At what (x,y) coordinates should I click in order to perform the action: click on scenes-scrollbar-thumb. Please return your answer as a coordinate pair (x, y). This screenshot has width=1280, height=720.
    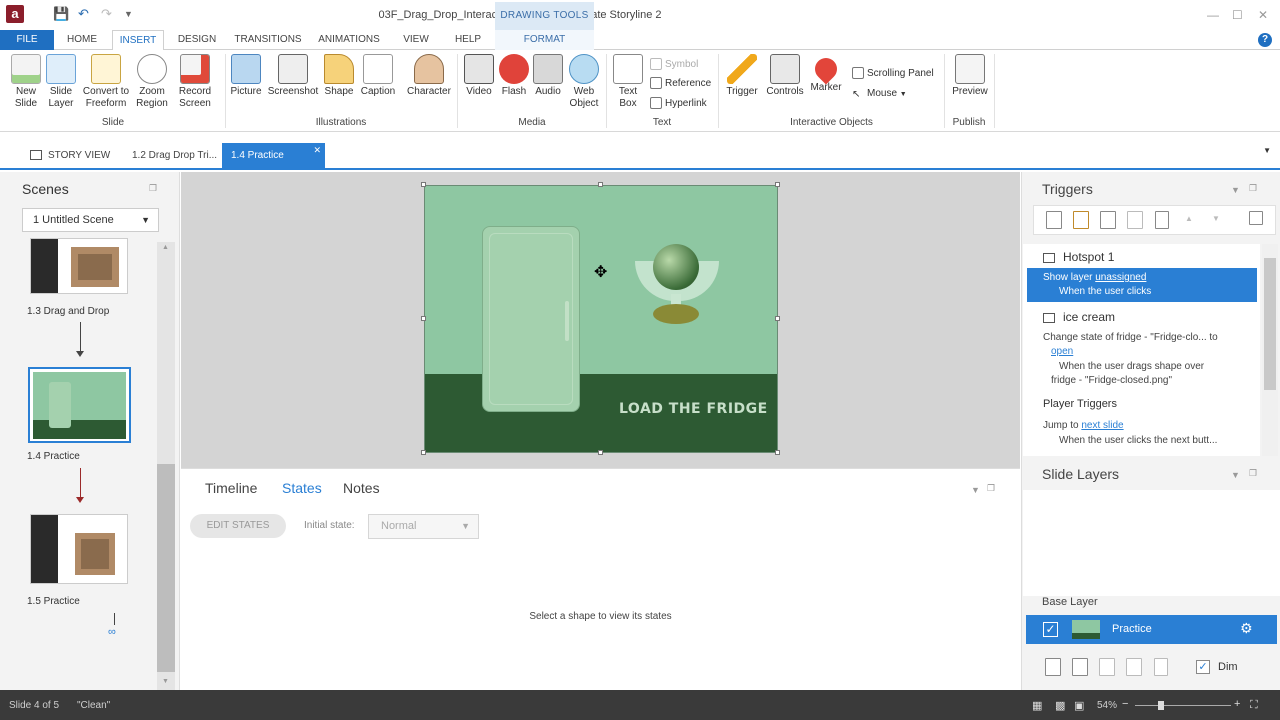
    Looking at the image, I should click on (166, 568).